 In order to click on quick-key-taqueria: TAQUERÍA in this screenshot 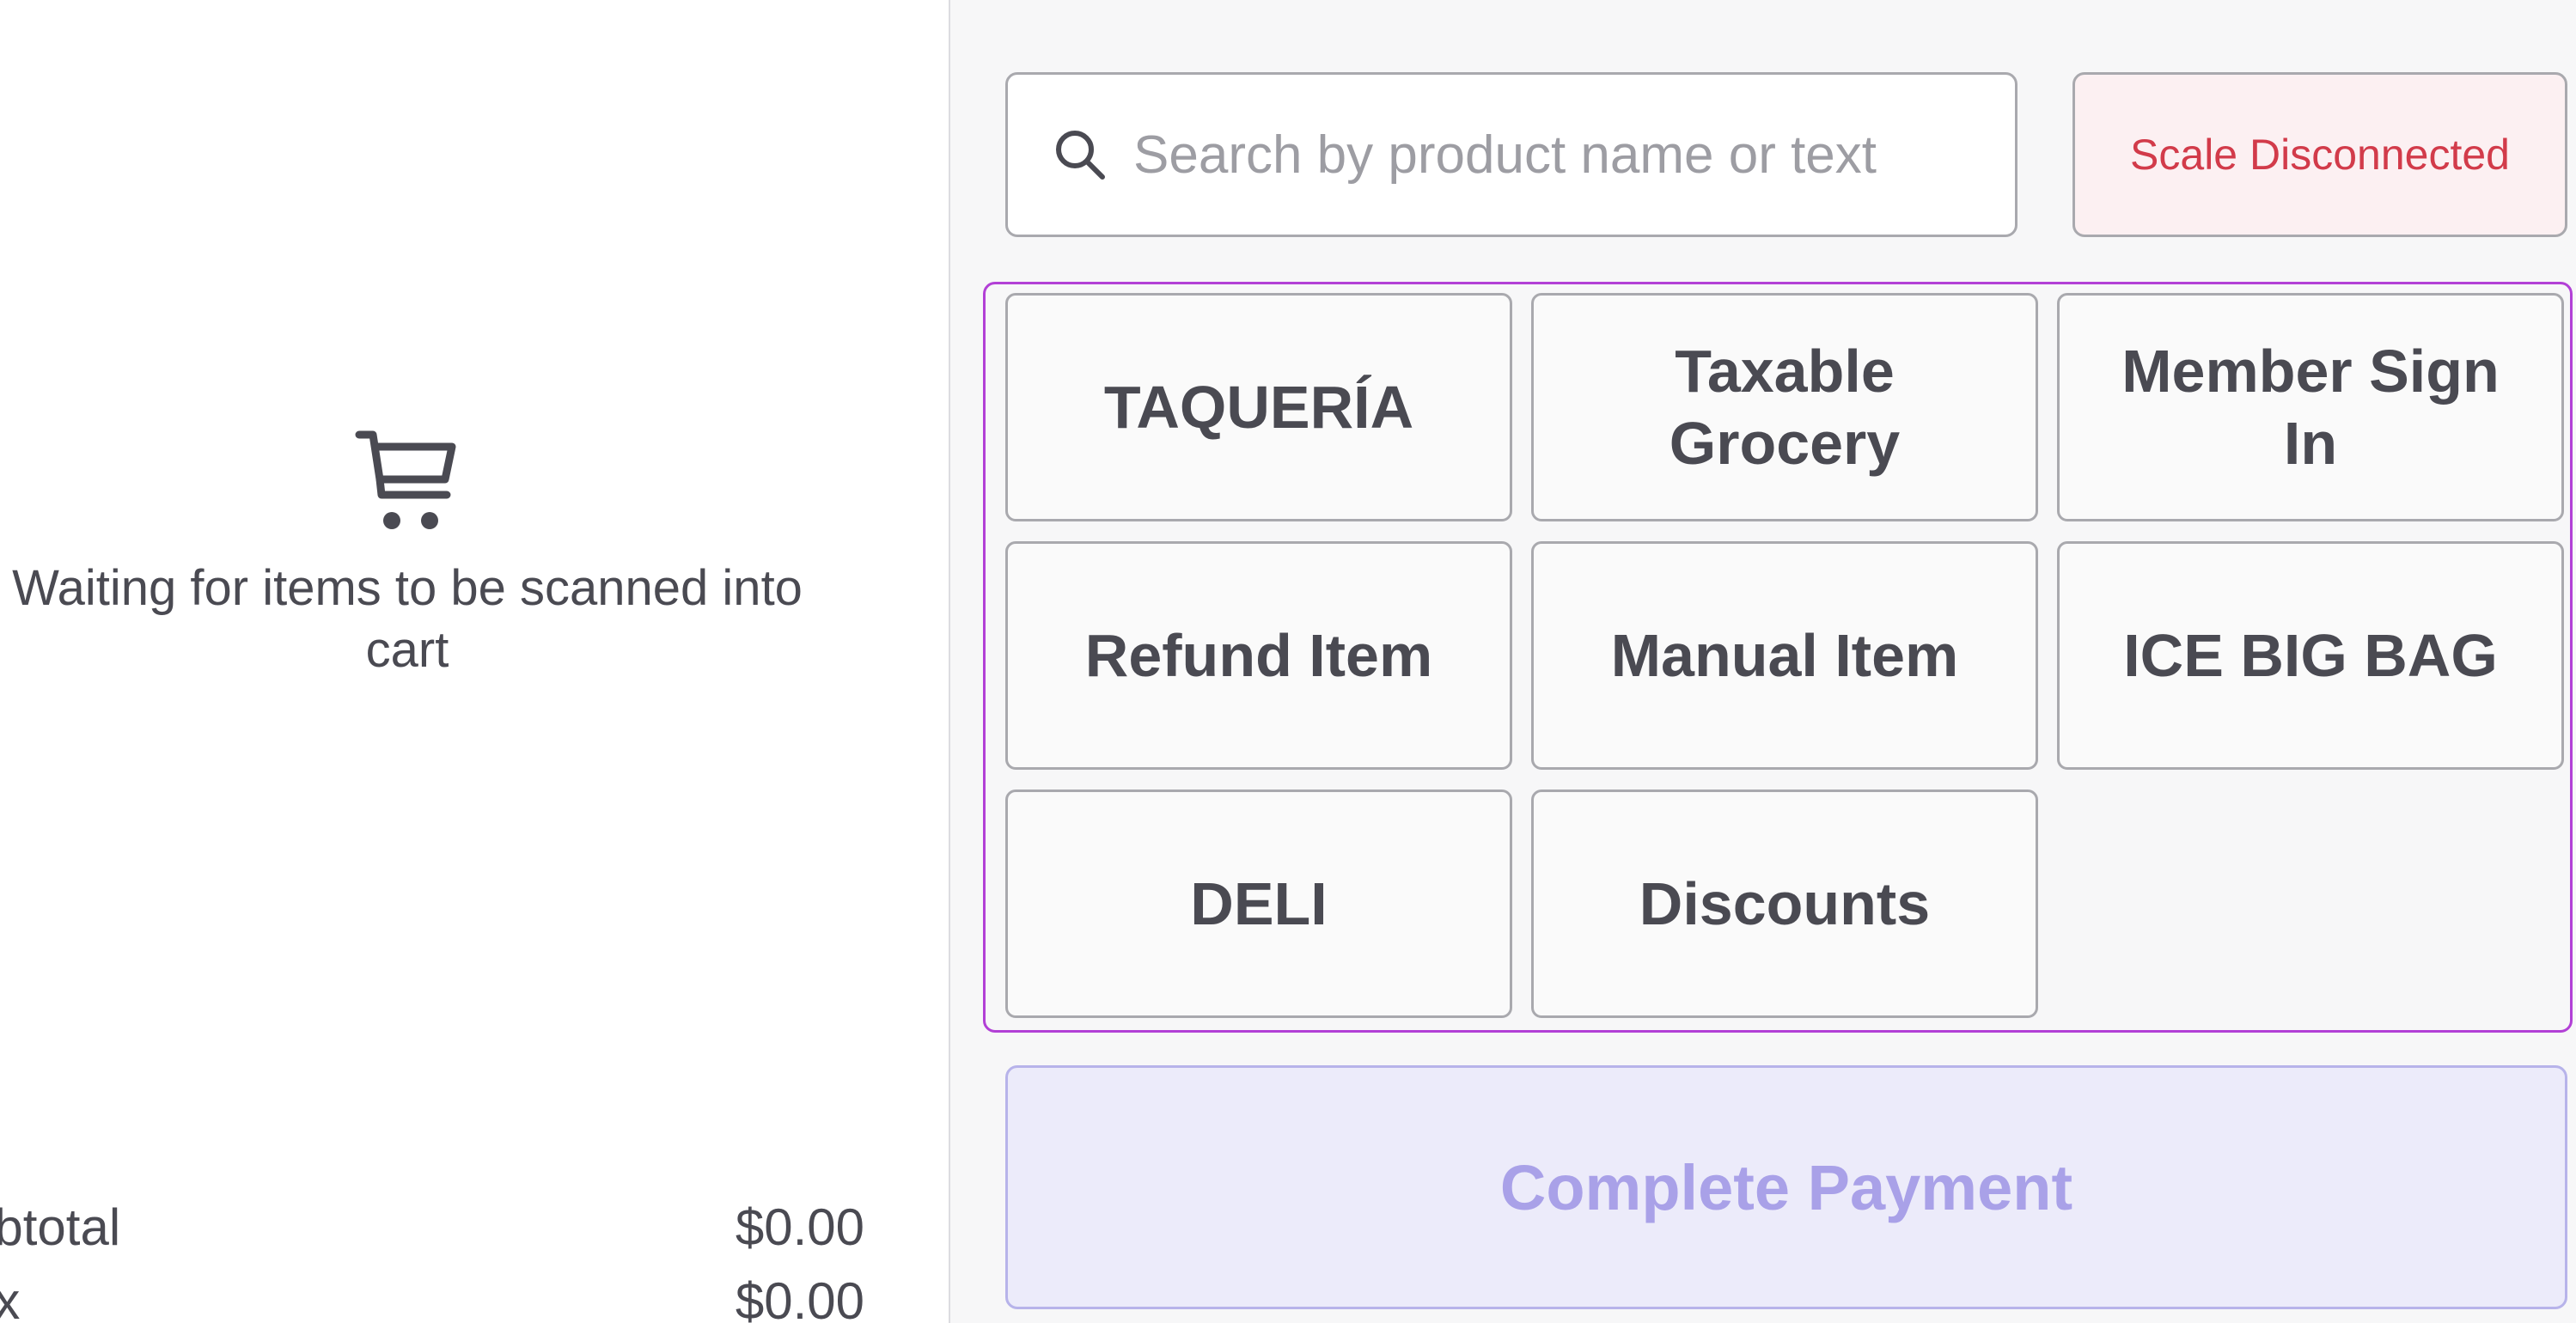, I will do `click(1258, 407)`.